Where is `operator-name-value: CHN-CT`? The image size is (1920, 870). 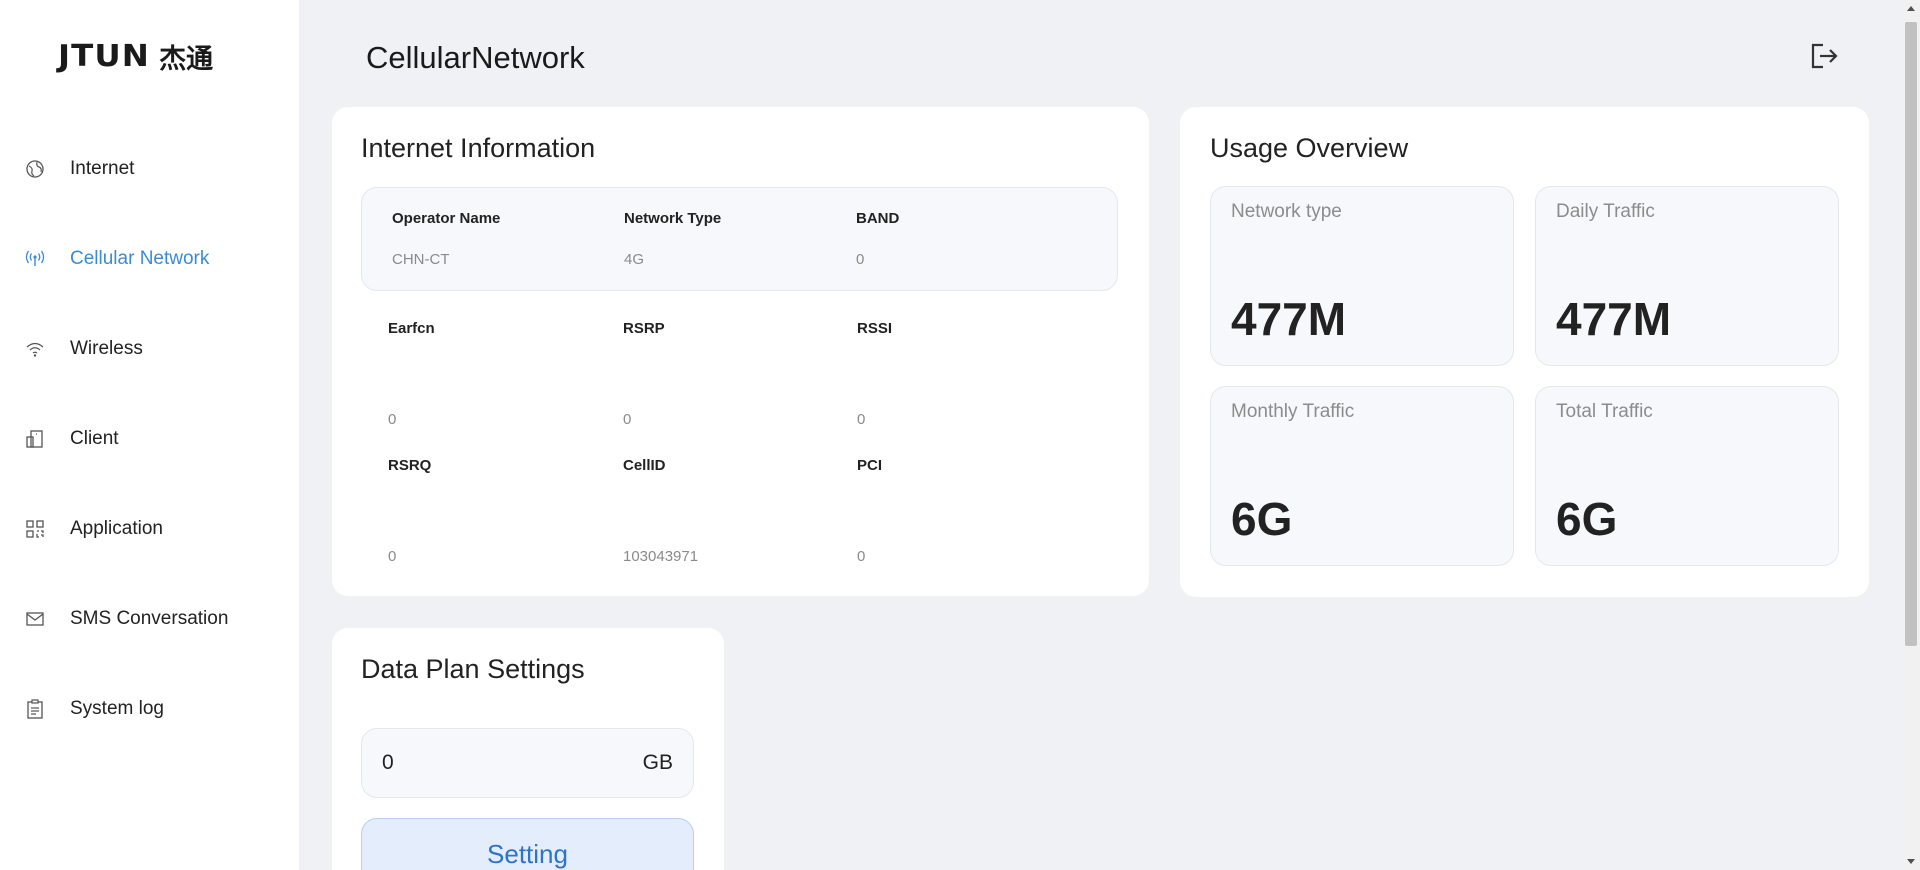
operator-name-value: CHN-CT is located at coordinates (421, 259).